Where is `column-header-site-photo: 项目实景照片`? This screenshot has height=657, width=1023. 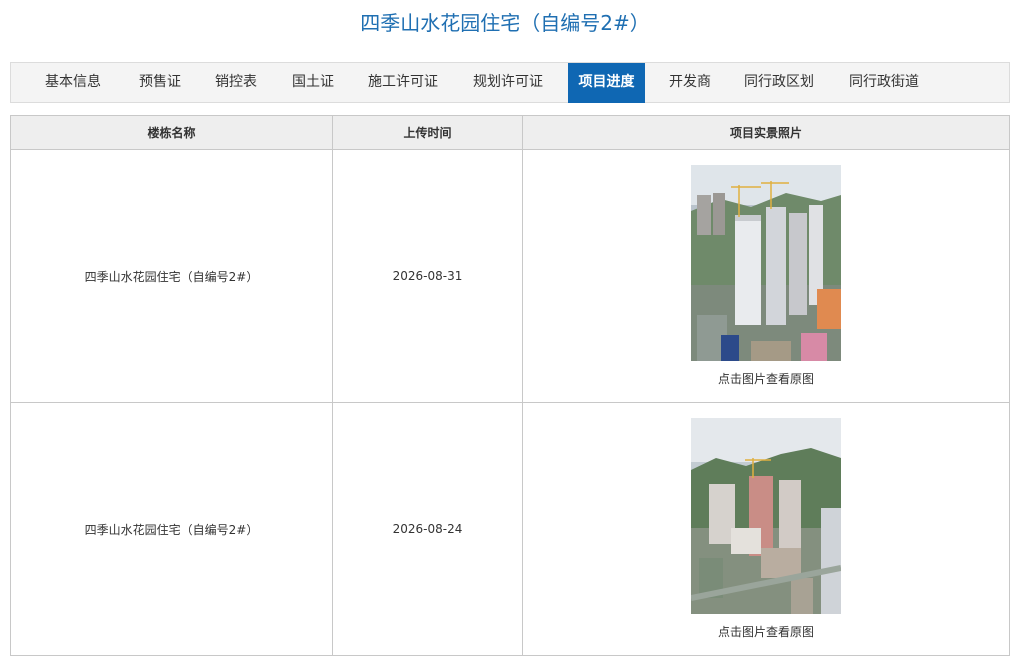
column-header-site-photo: 项目实景照片 is located at coordinates (766, 132).